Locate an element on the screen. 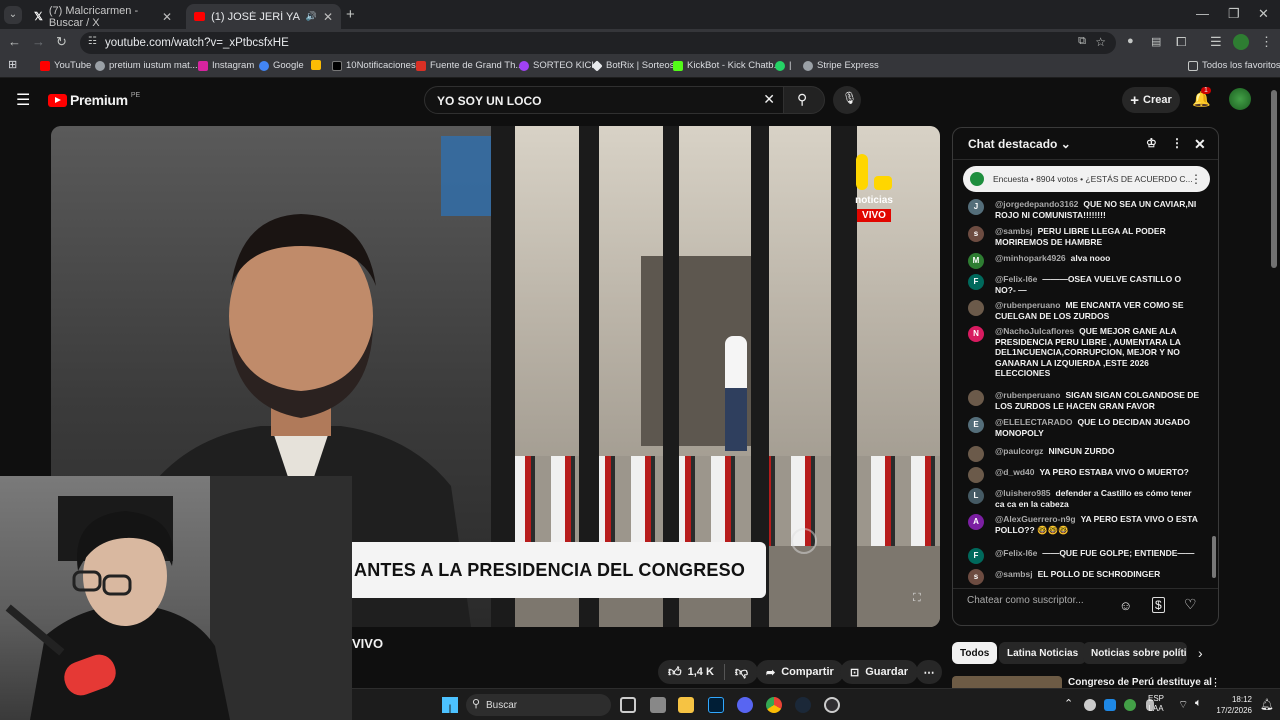 The height and width of the screenshot is (720, 1280). tab-search-icon: ⌄ is located at coordinates (13, 15).